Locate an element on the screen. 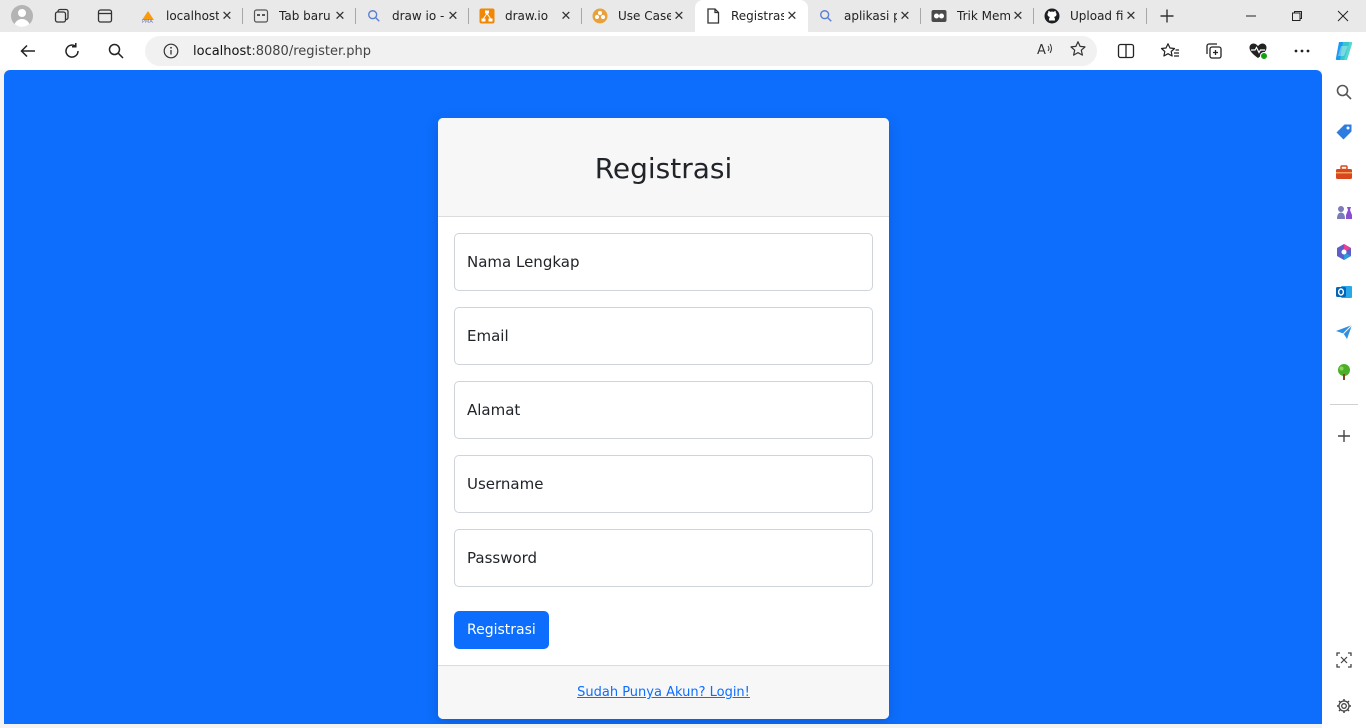  gear-icon is located at coordinates (1344, 706).